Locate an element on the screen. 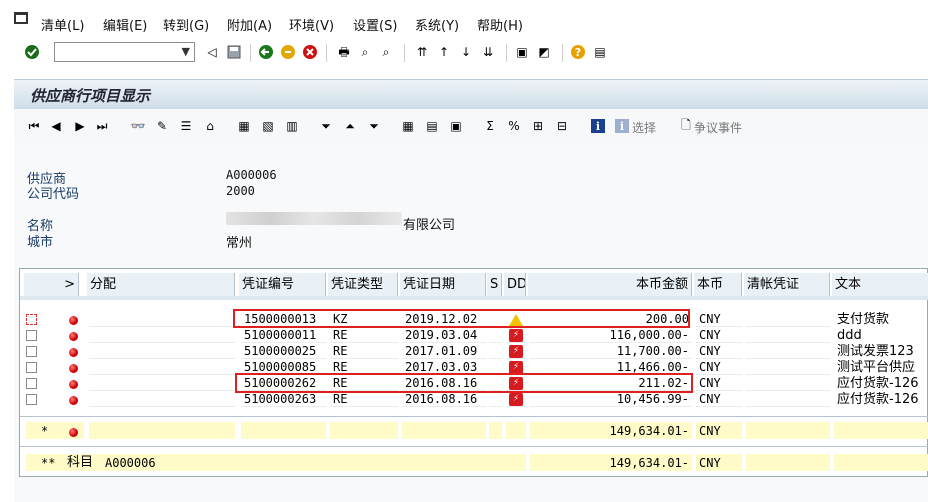 This screenshot has height=502, width=928. menu-edit: 编辑(E) is located at coordinates (125, 24).